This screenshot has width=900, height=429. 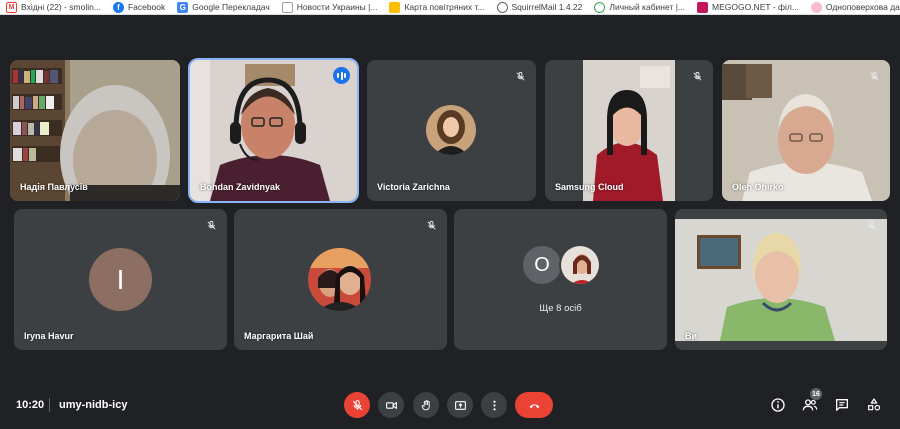 I want to click on bookmark-label: Facebook, so click(x=146, y=7).